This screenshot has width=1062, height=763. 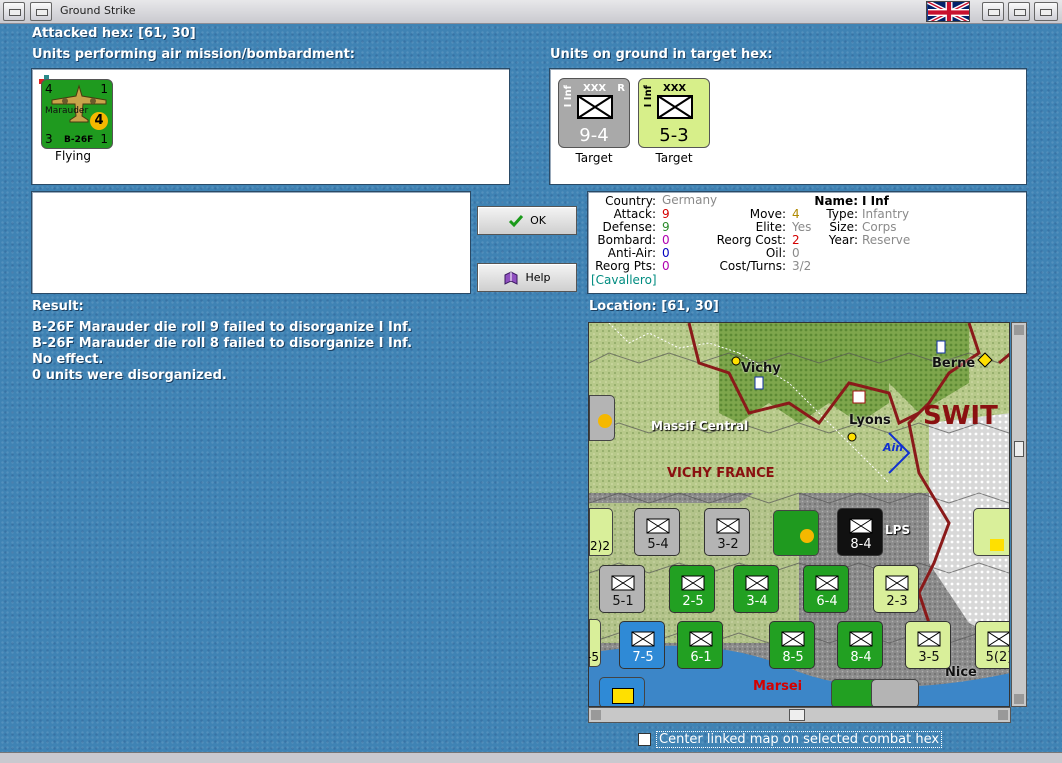 What do you see at coordinates (666, 253) in the screenshot?
I see `antiair-value: 0` at bounding box center [666, 253].